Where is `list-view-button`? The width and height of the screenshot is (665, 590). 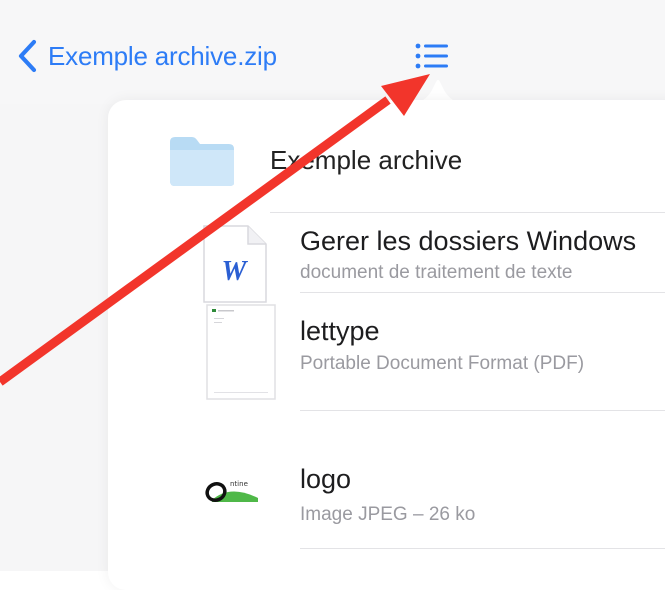
list-view-button is located at coordinates (432, 56).